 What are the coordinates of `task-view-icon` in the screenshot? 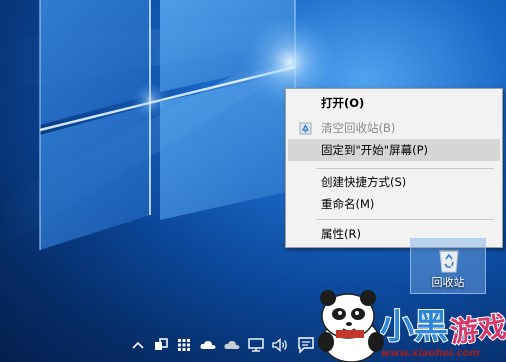 It's located at (161, 345).